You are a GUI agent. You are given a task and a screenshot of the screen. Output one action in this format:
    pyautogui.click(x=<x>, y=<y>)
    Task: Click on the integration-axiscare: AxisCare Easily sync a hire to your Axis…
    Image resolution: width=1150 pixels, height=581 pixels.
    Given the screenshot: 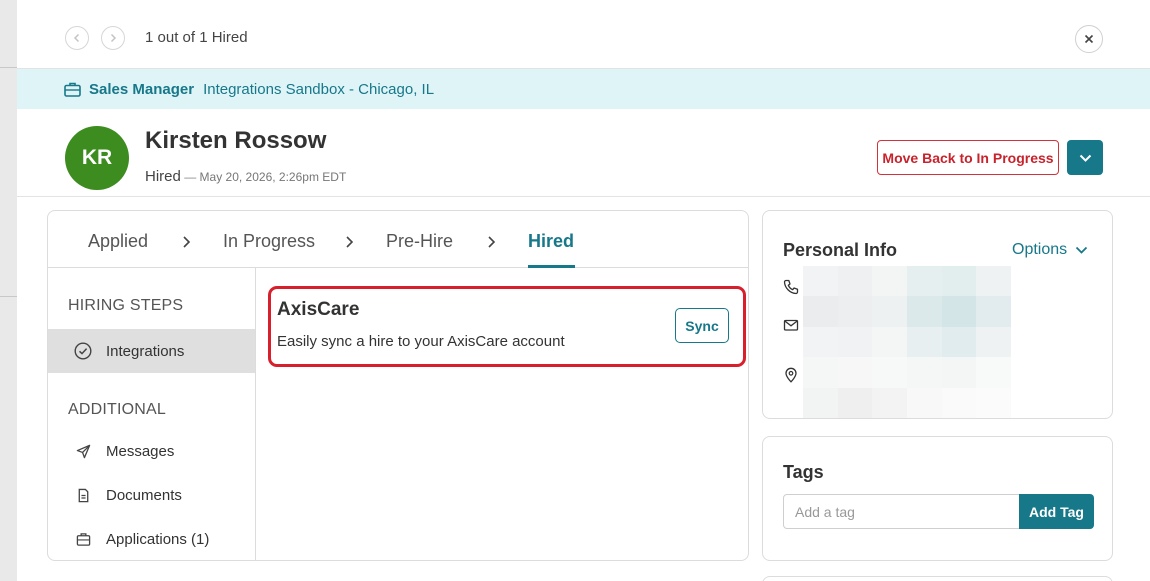 What is the action you would take?
    pyautogui.click(x=507, y=326)
    